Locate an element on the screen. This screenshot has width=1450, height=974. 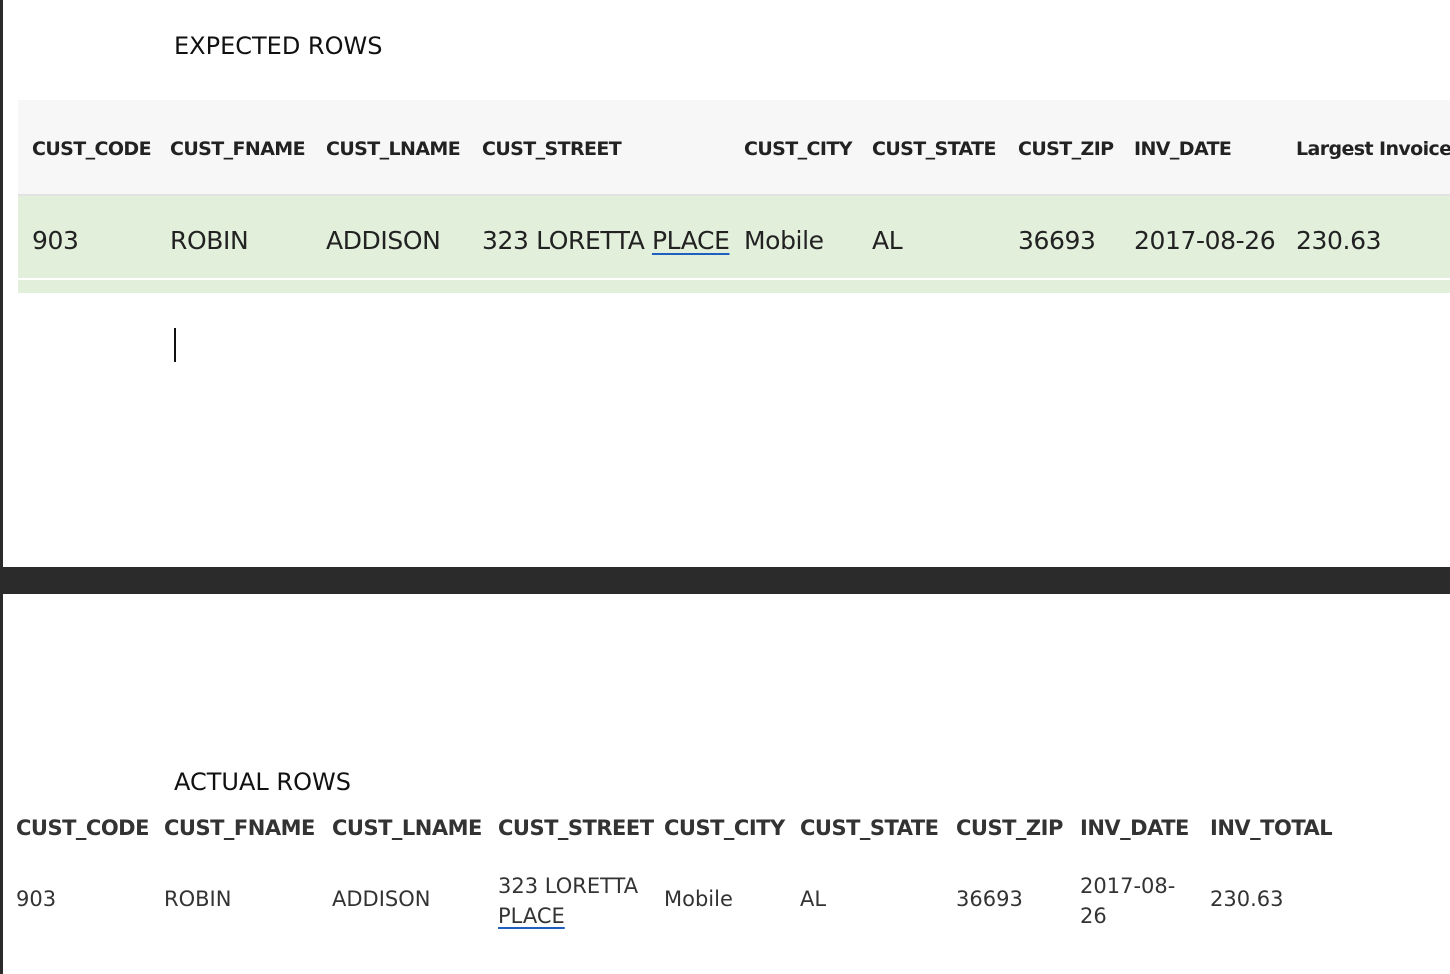
cell-inv-date: 2017-08- 26 is located at coordinates (1135, 901).